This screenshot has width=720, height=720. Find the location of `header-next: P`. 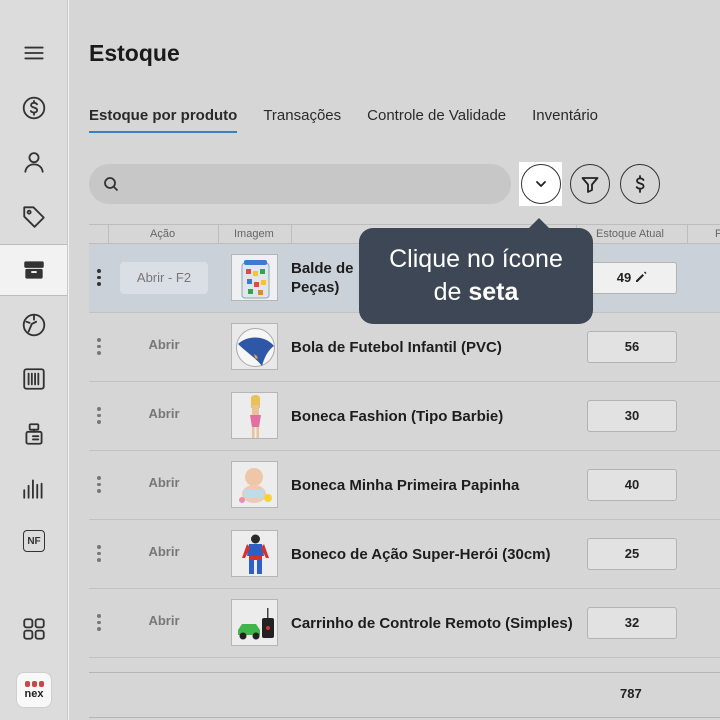

header-next: P is located at coordinates (717, 234).